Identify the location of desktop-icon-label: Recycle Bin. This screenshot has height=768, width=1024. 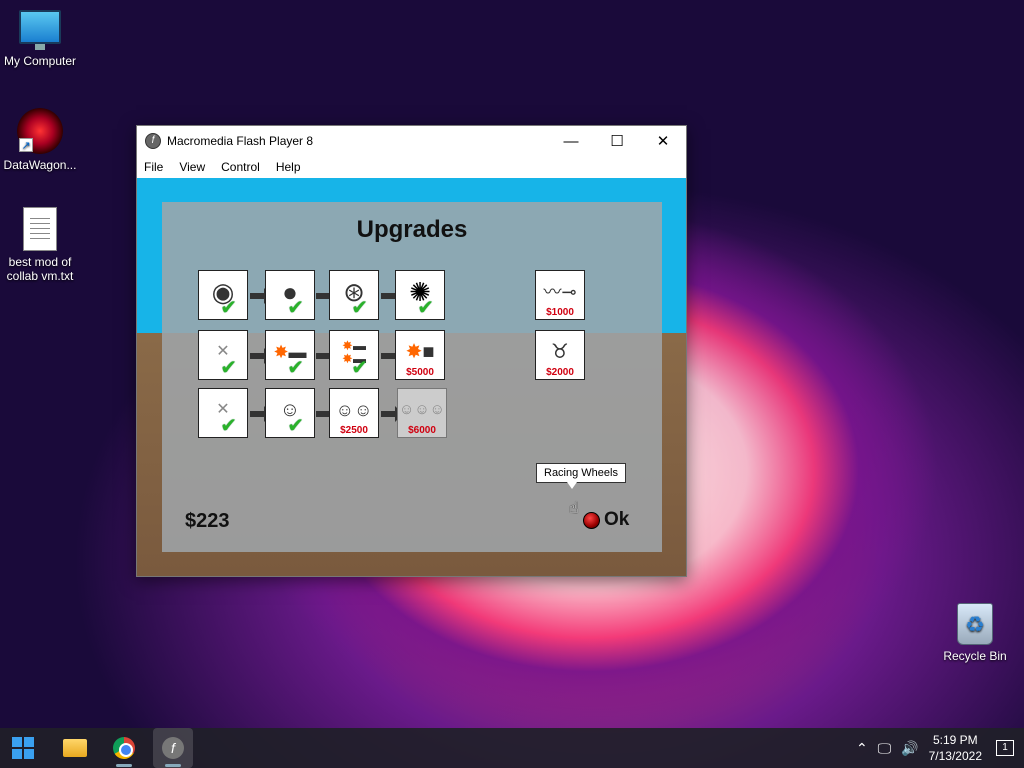
(975, 656).